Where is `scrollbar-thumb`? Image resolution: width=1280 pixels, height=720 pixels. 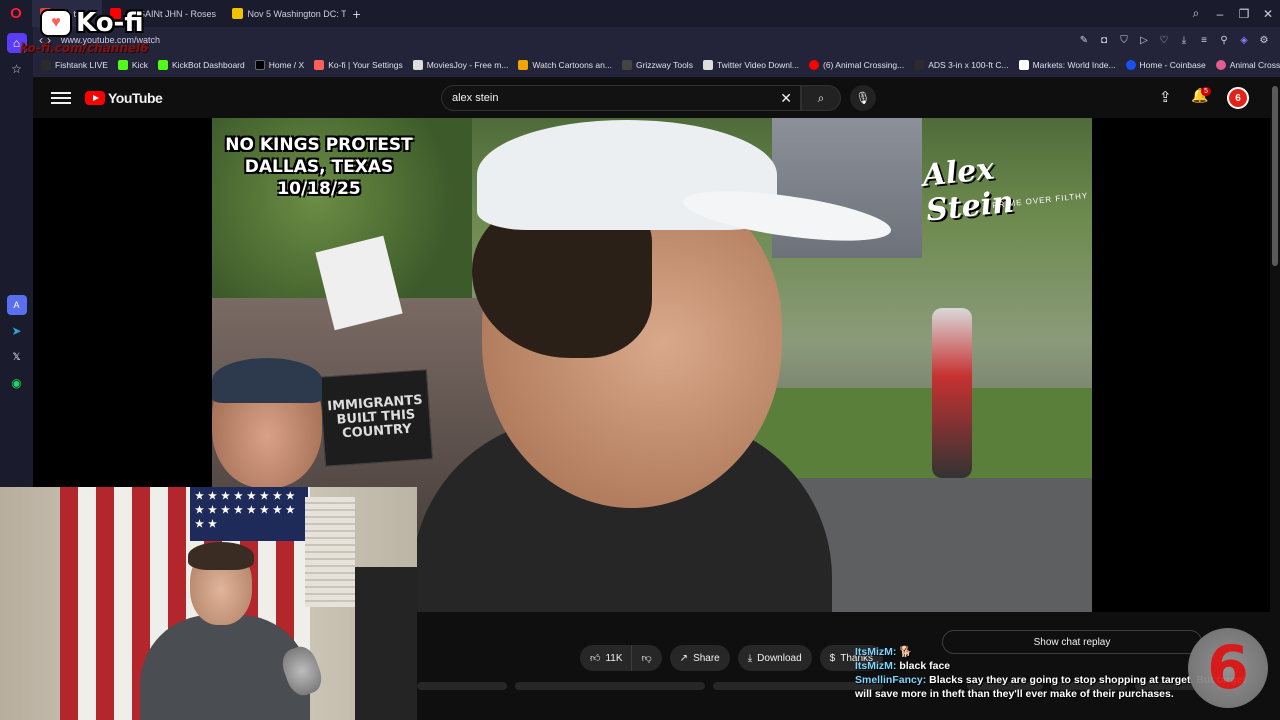 scrollbar-thumb is located at coordinates (1275, 176).